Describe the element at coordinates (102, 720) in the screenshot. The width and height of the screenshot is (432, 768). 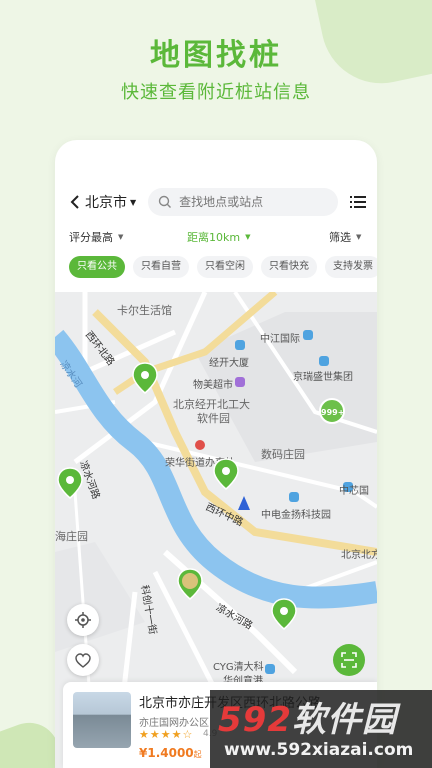
I see `station-photo` at that location.